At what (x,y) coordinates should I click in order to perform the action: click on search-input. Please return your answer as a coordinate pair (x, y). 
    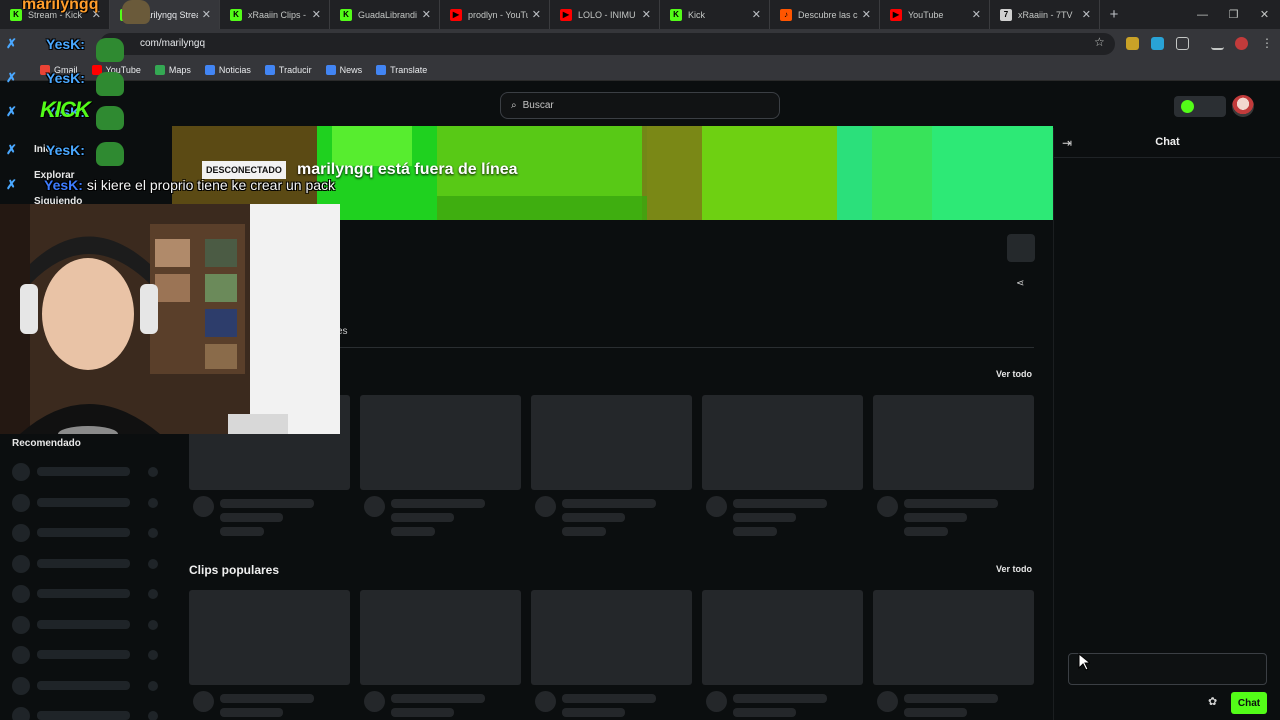
    Looking at the image, I should click on (637, 105).